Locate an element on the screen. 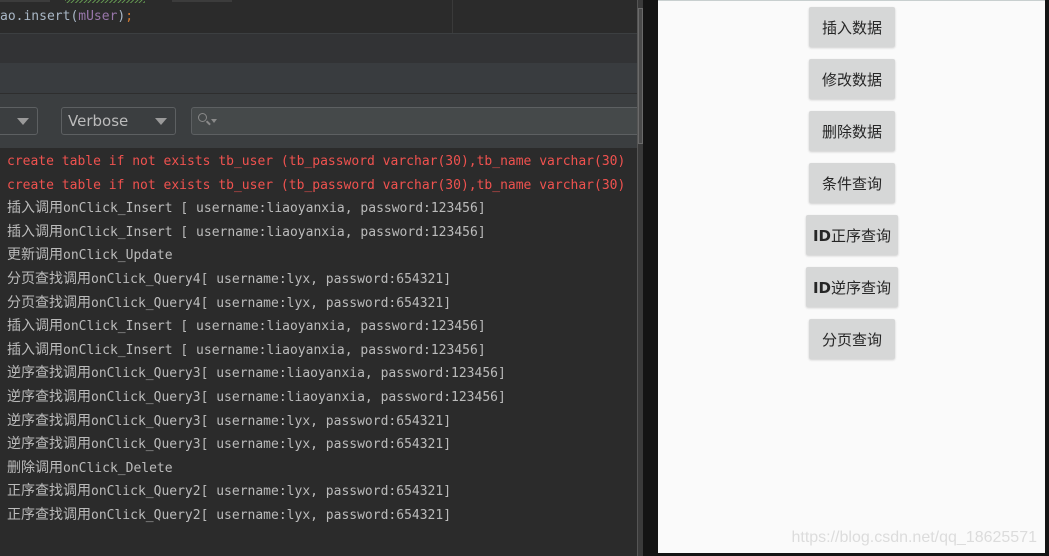  button-label: 修改数据 is located at coordinates (851, 79).